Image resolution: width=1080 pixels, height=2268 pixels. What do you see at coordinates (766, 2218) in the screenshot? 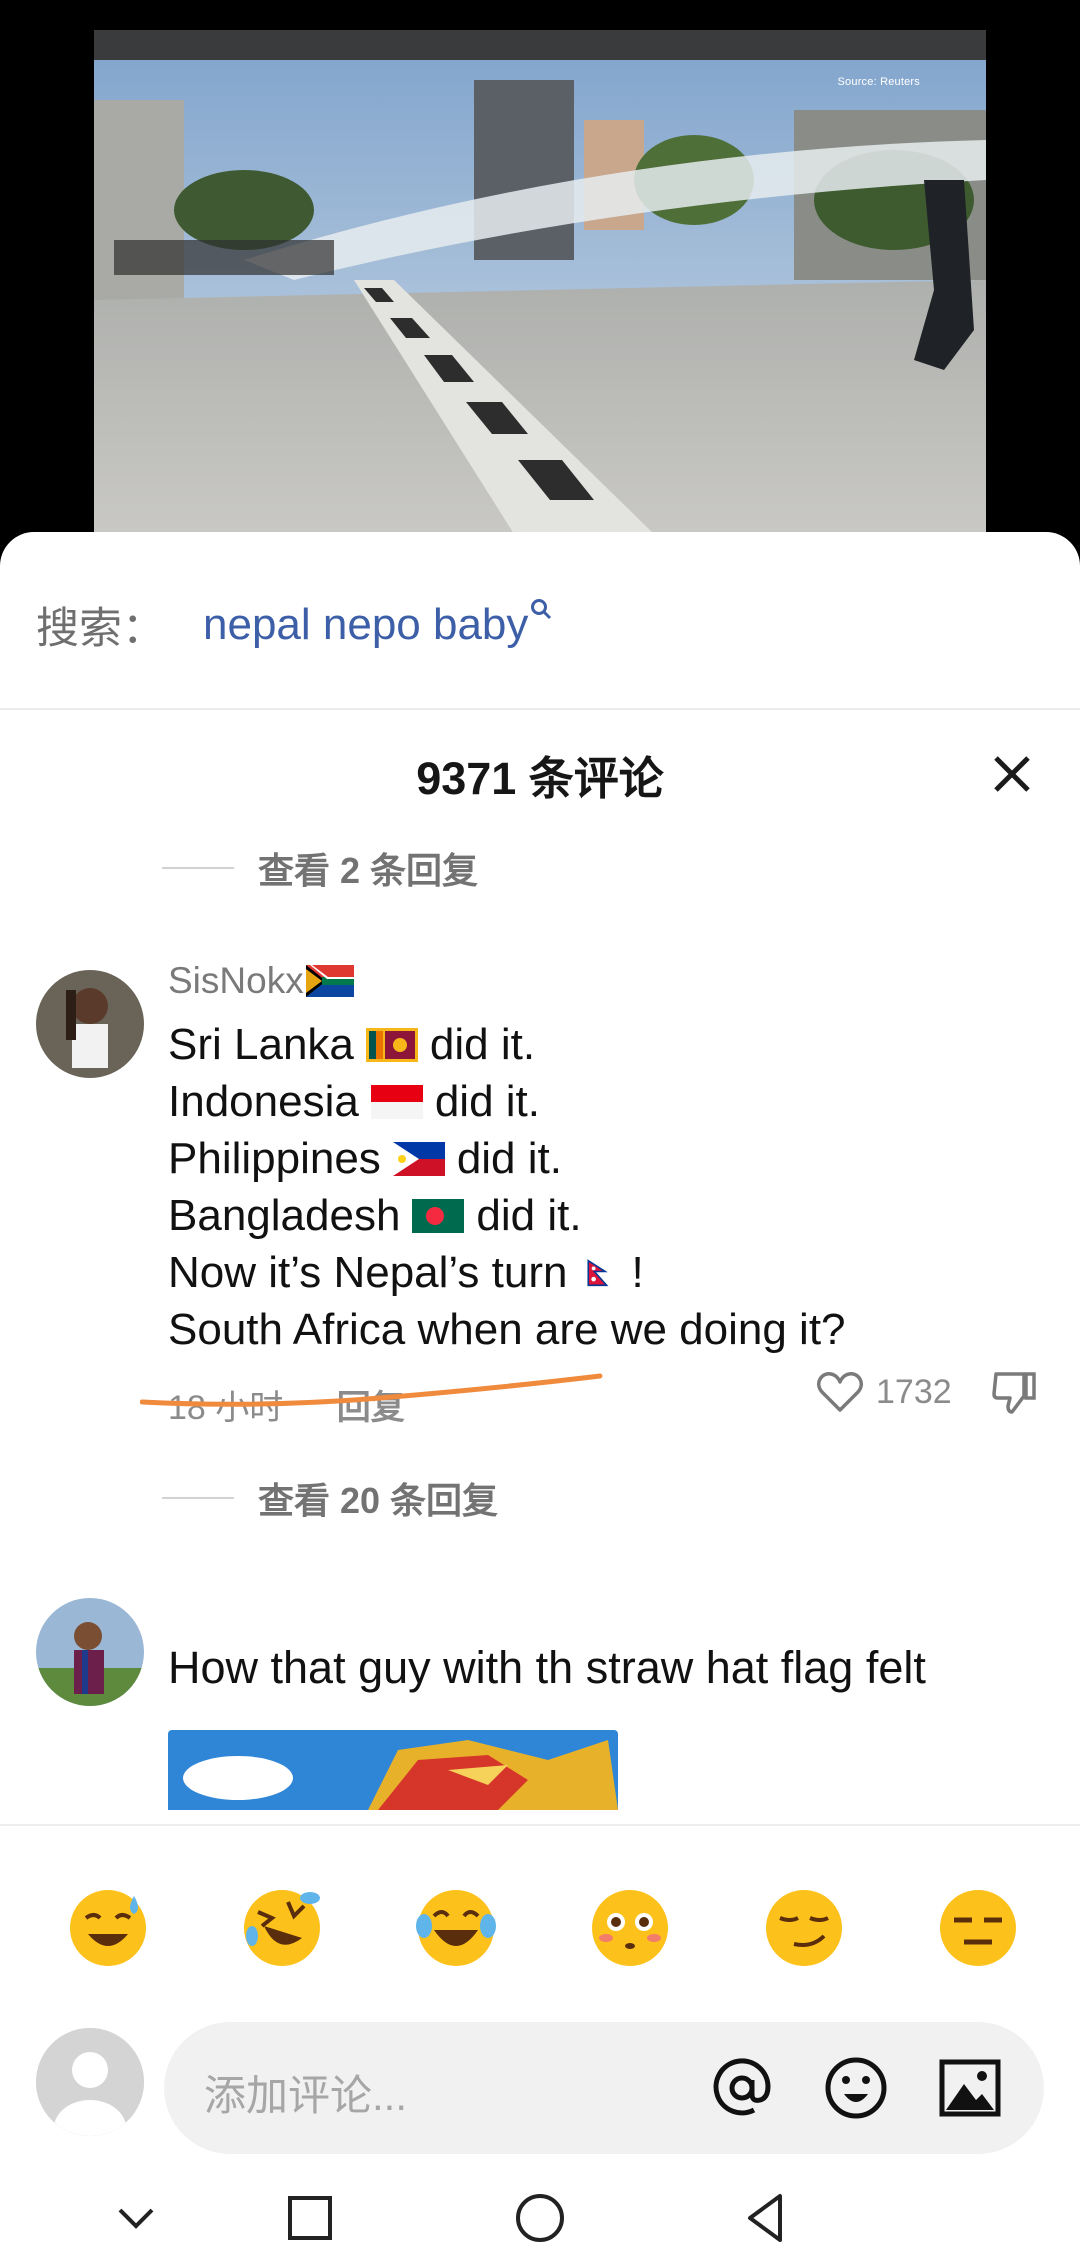
I see `back-triangle-icon` at bounding box center [766, 2218].